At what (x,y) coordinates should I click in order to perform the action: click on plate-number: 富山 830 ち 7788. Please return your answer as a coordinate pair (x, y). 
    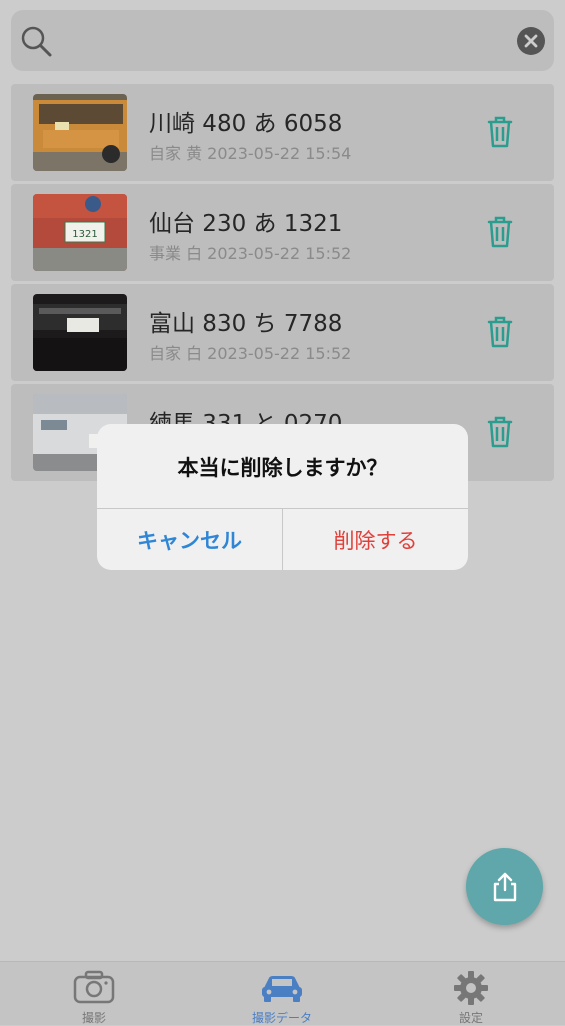
    Looking at the image, I should click on (246, 324).